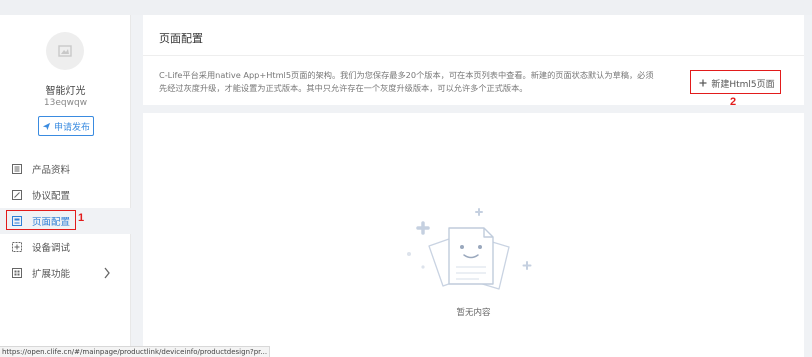 The image size is (812, 357). Describe the element at coordinates (473, 55) in the screenshot. I see `header-divider` at that location.